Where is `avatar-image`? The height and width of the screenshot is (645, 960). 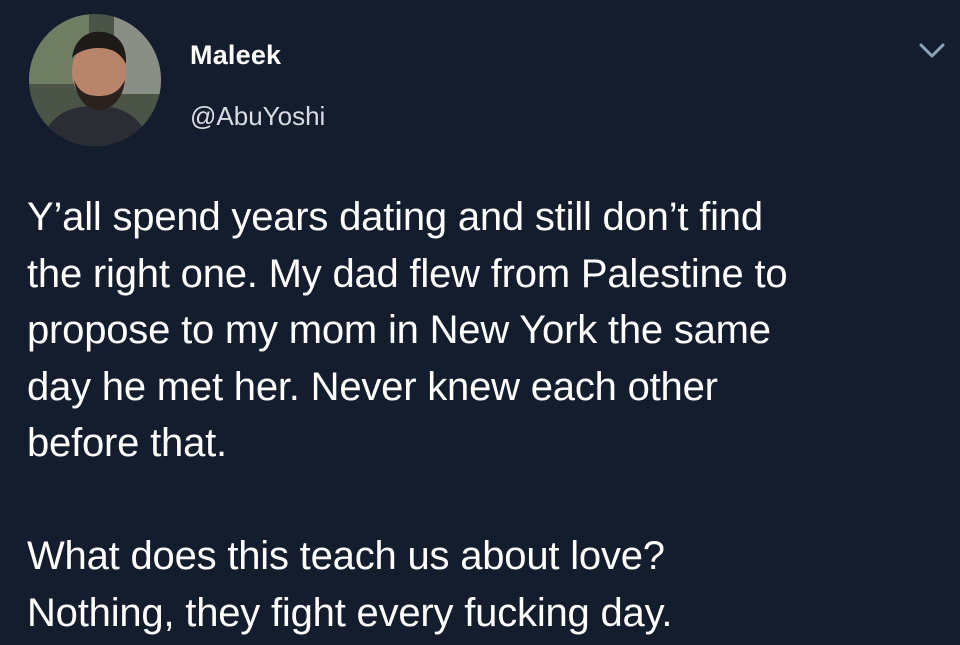 avatar-image is located at coordinates (95, 80).